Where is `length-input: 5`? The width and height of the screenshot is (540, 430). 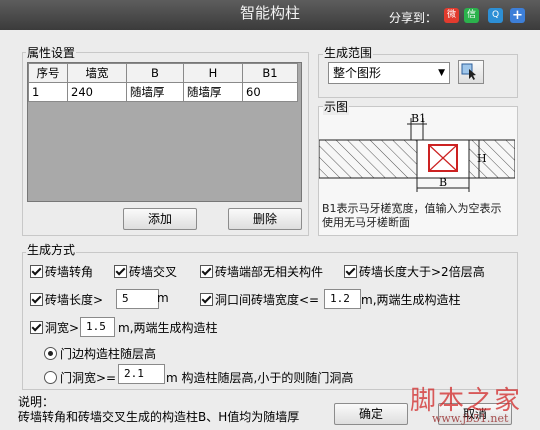 length-input: 5 is located at coordinates (137, 299).